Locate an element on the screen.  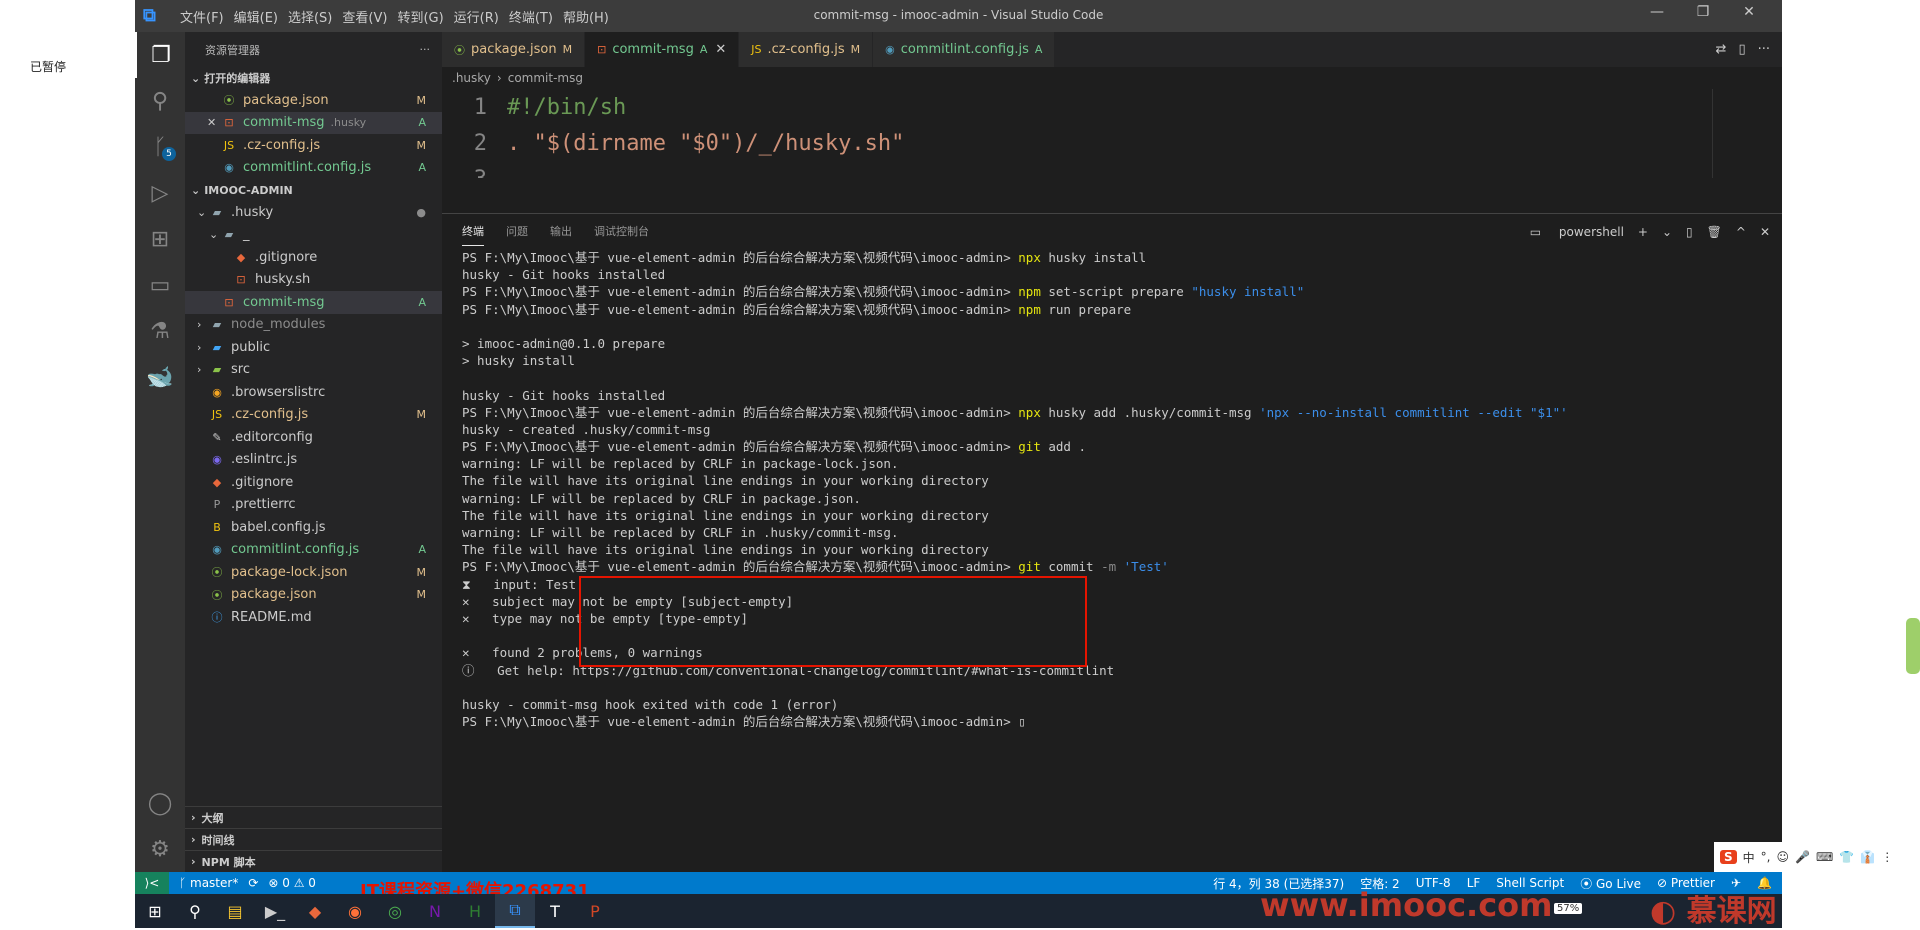
firefox-icon: ◉ is located at coordinates (355, 911).